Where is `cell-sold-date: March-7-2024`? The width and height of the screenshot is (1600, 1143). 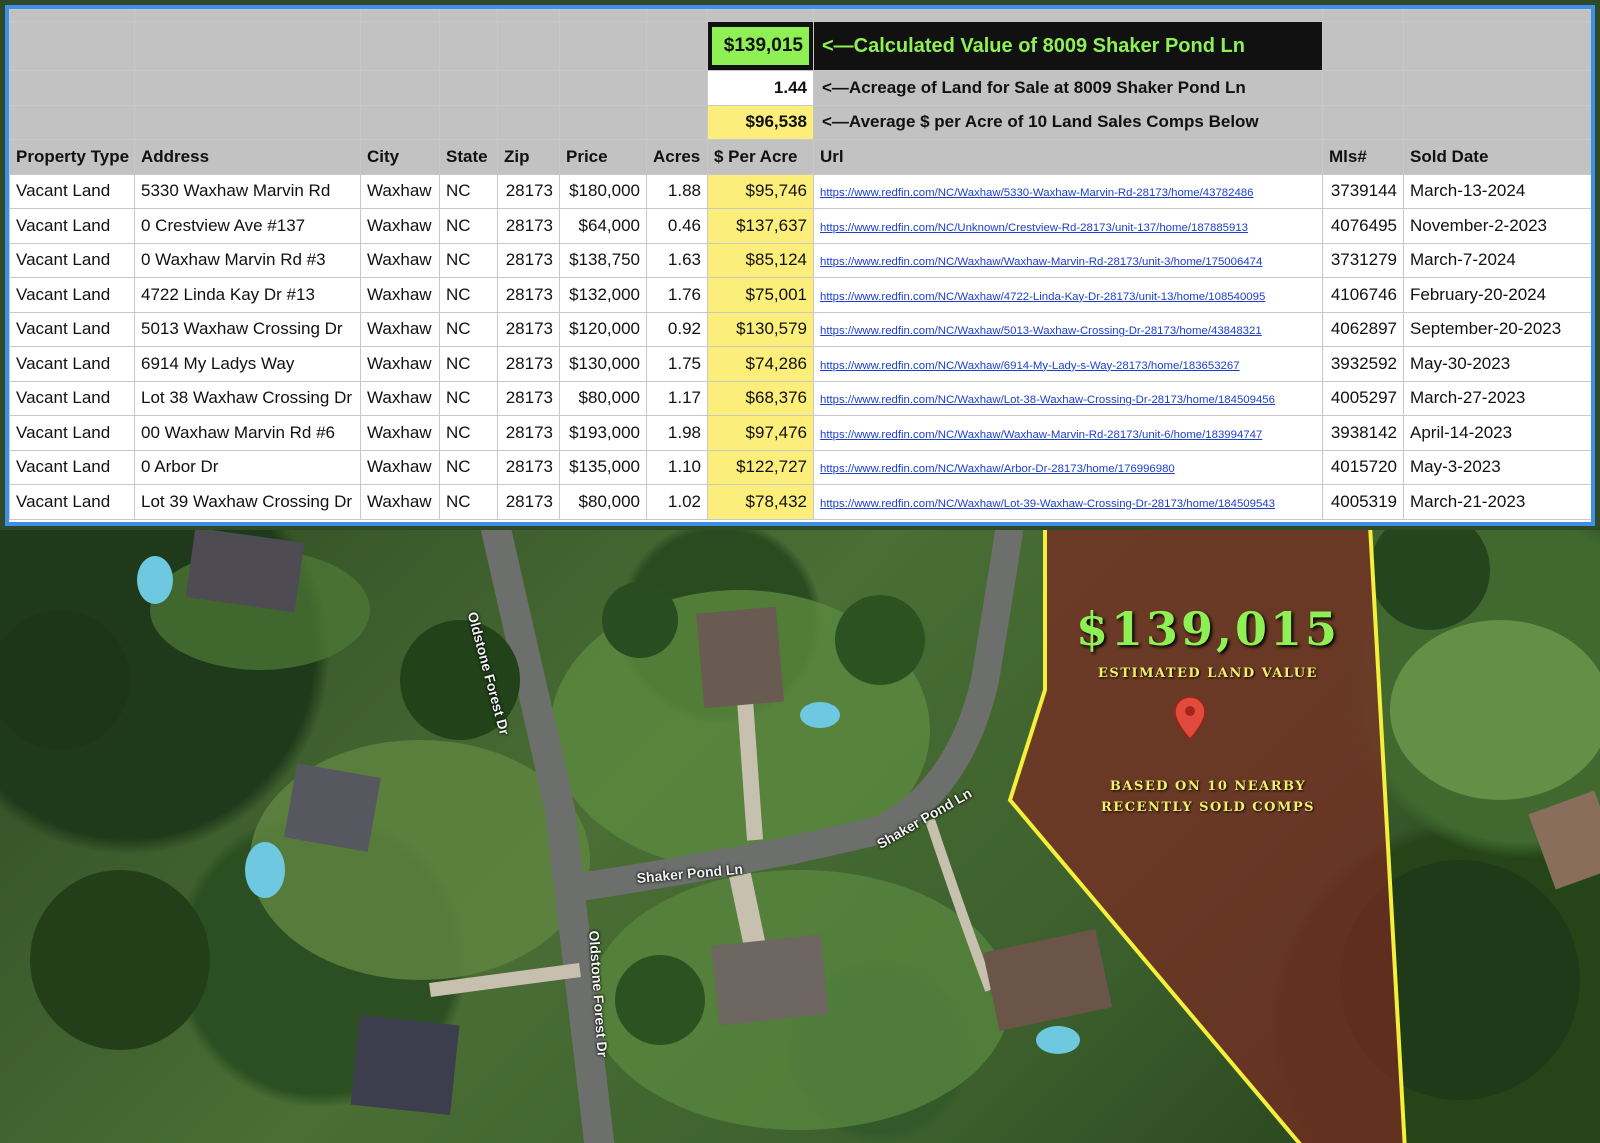 cell-sold-date: March-7-2024 is located at coordinates (1497, 260).